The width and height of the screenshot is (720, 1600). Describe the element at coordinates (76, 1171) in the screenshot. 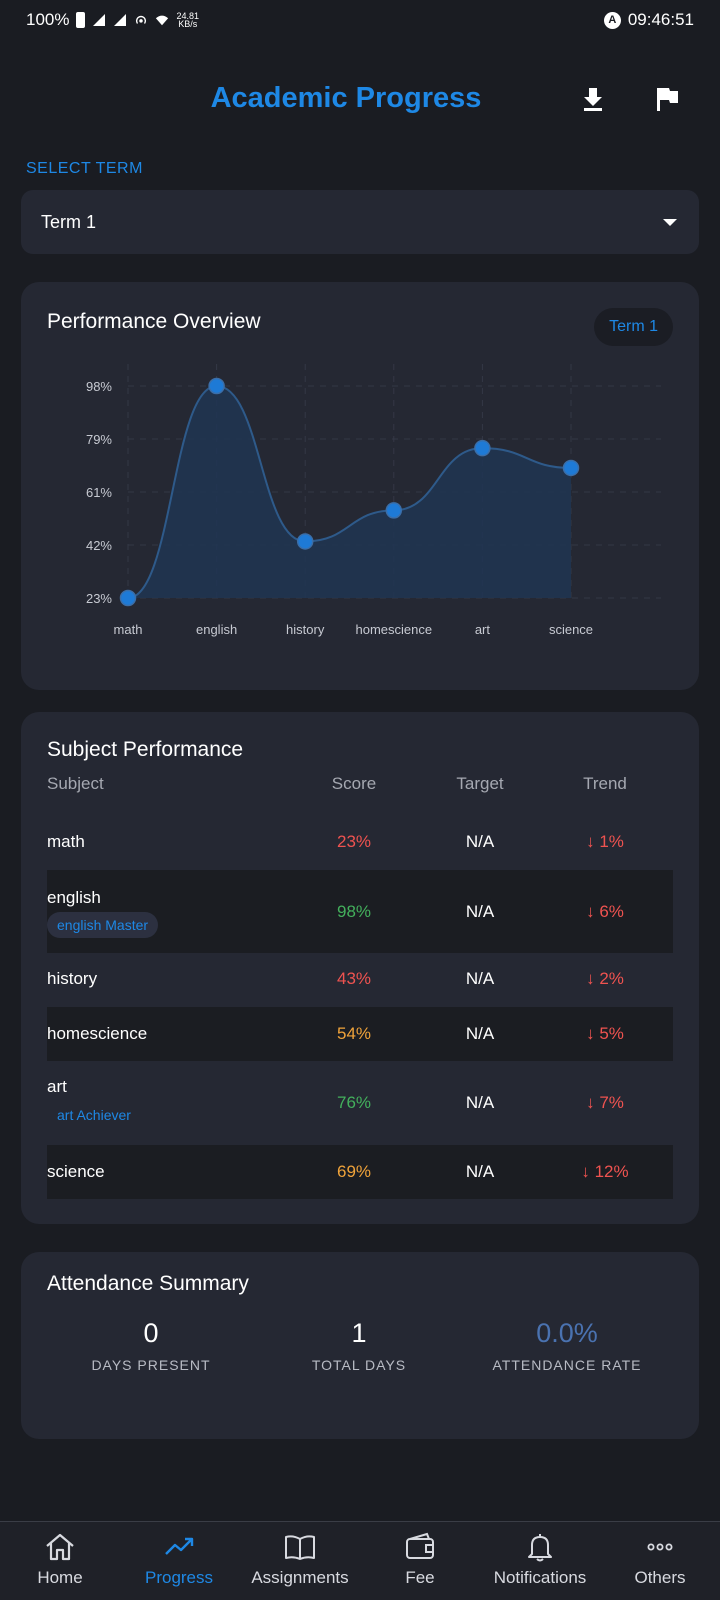

I see `subject-name: science` at that location.